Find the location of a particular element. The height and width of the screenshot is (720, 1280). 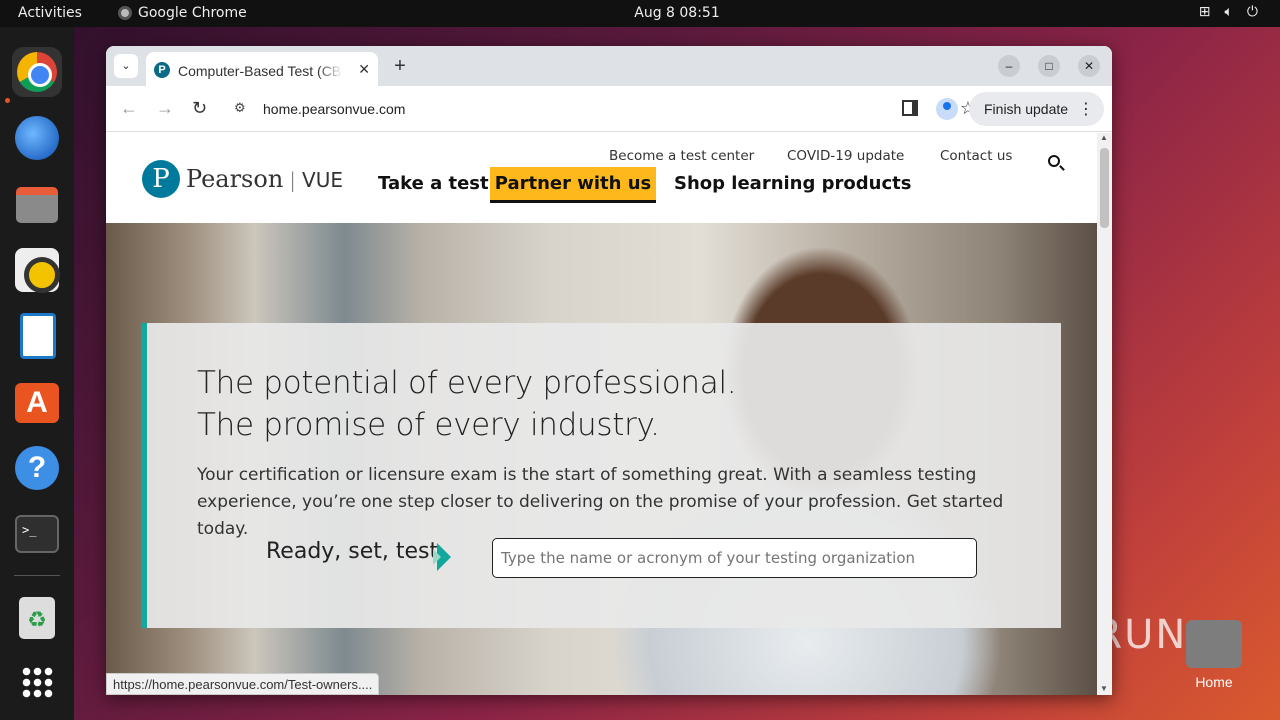

dock-rhythmbox is located at coordinates (37, 270).